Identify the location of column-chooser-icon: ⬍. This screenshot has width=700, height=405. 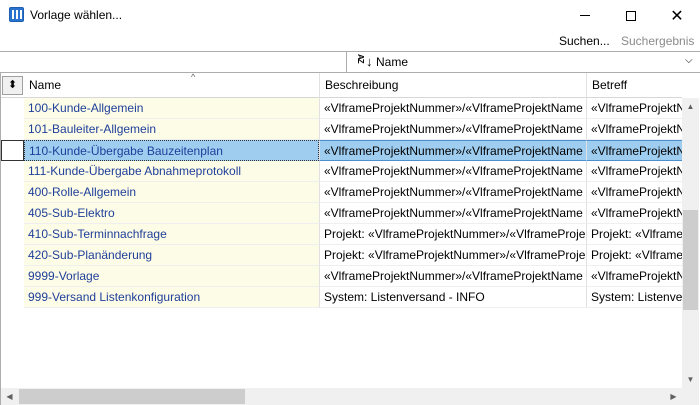
(12, 85).